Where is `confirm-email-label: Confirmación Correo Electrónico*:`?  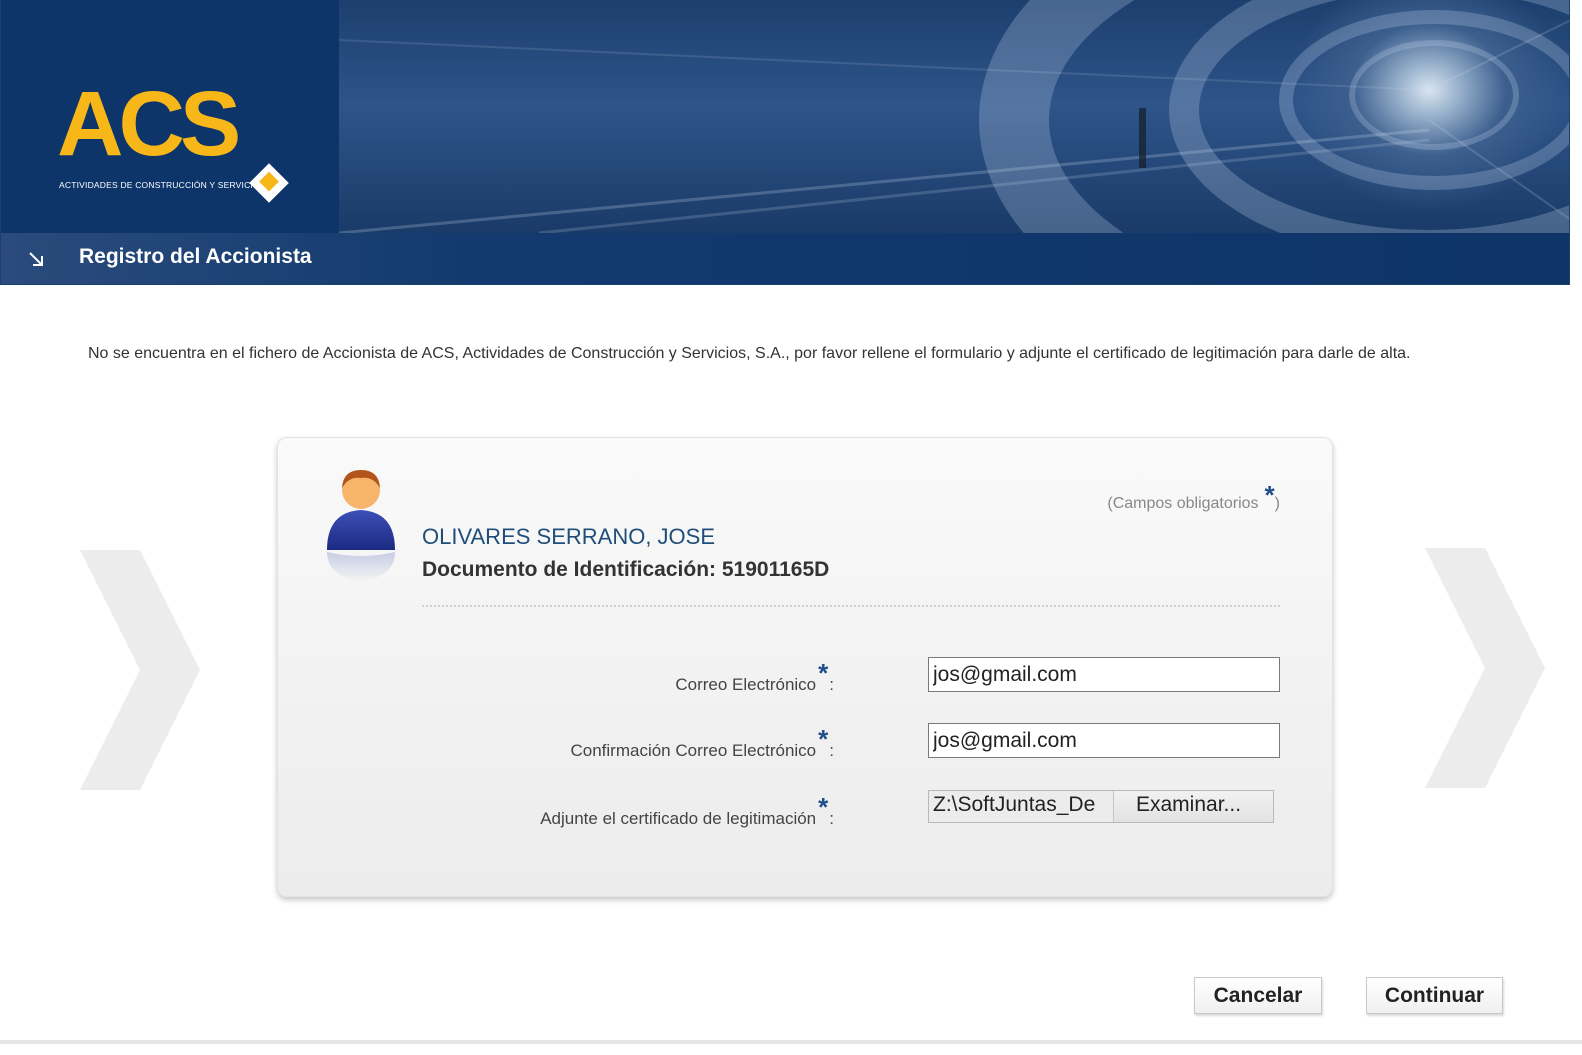 confirm-email-label: Confirmación Correo Electrónico*: is located at coordinates (702, 743).